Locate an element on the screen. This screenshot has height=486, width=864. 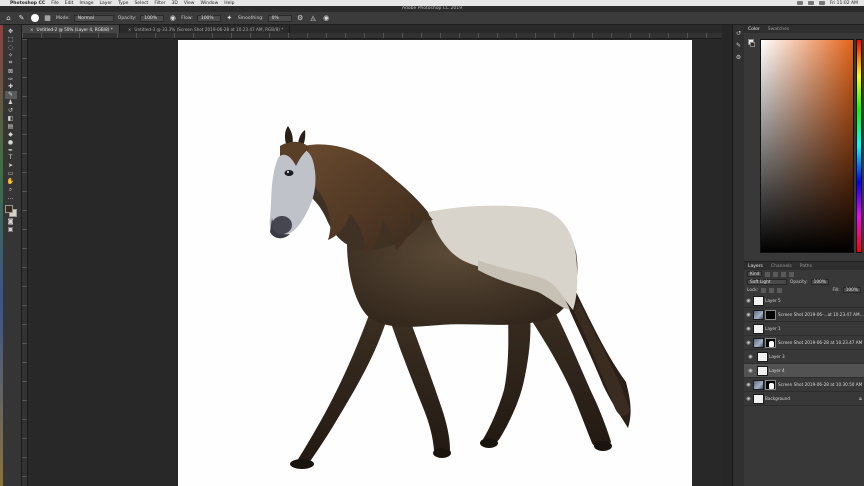
menu-filter: Filter is located at coordinates (159, 3).